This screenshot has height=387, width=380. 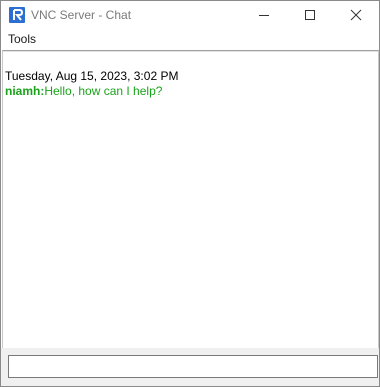 I want to click on maximize-icon, so click(x=310, y=15).